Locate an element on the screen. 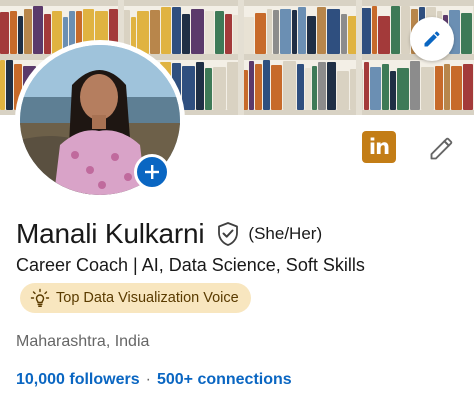  profile-name: Manali Kulkarni is located at coordinates (110, 233).